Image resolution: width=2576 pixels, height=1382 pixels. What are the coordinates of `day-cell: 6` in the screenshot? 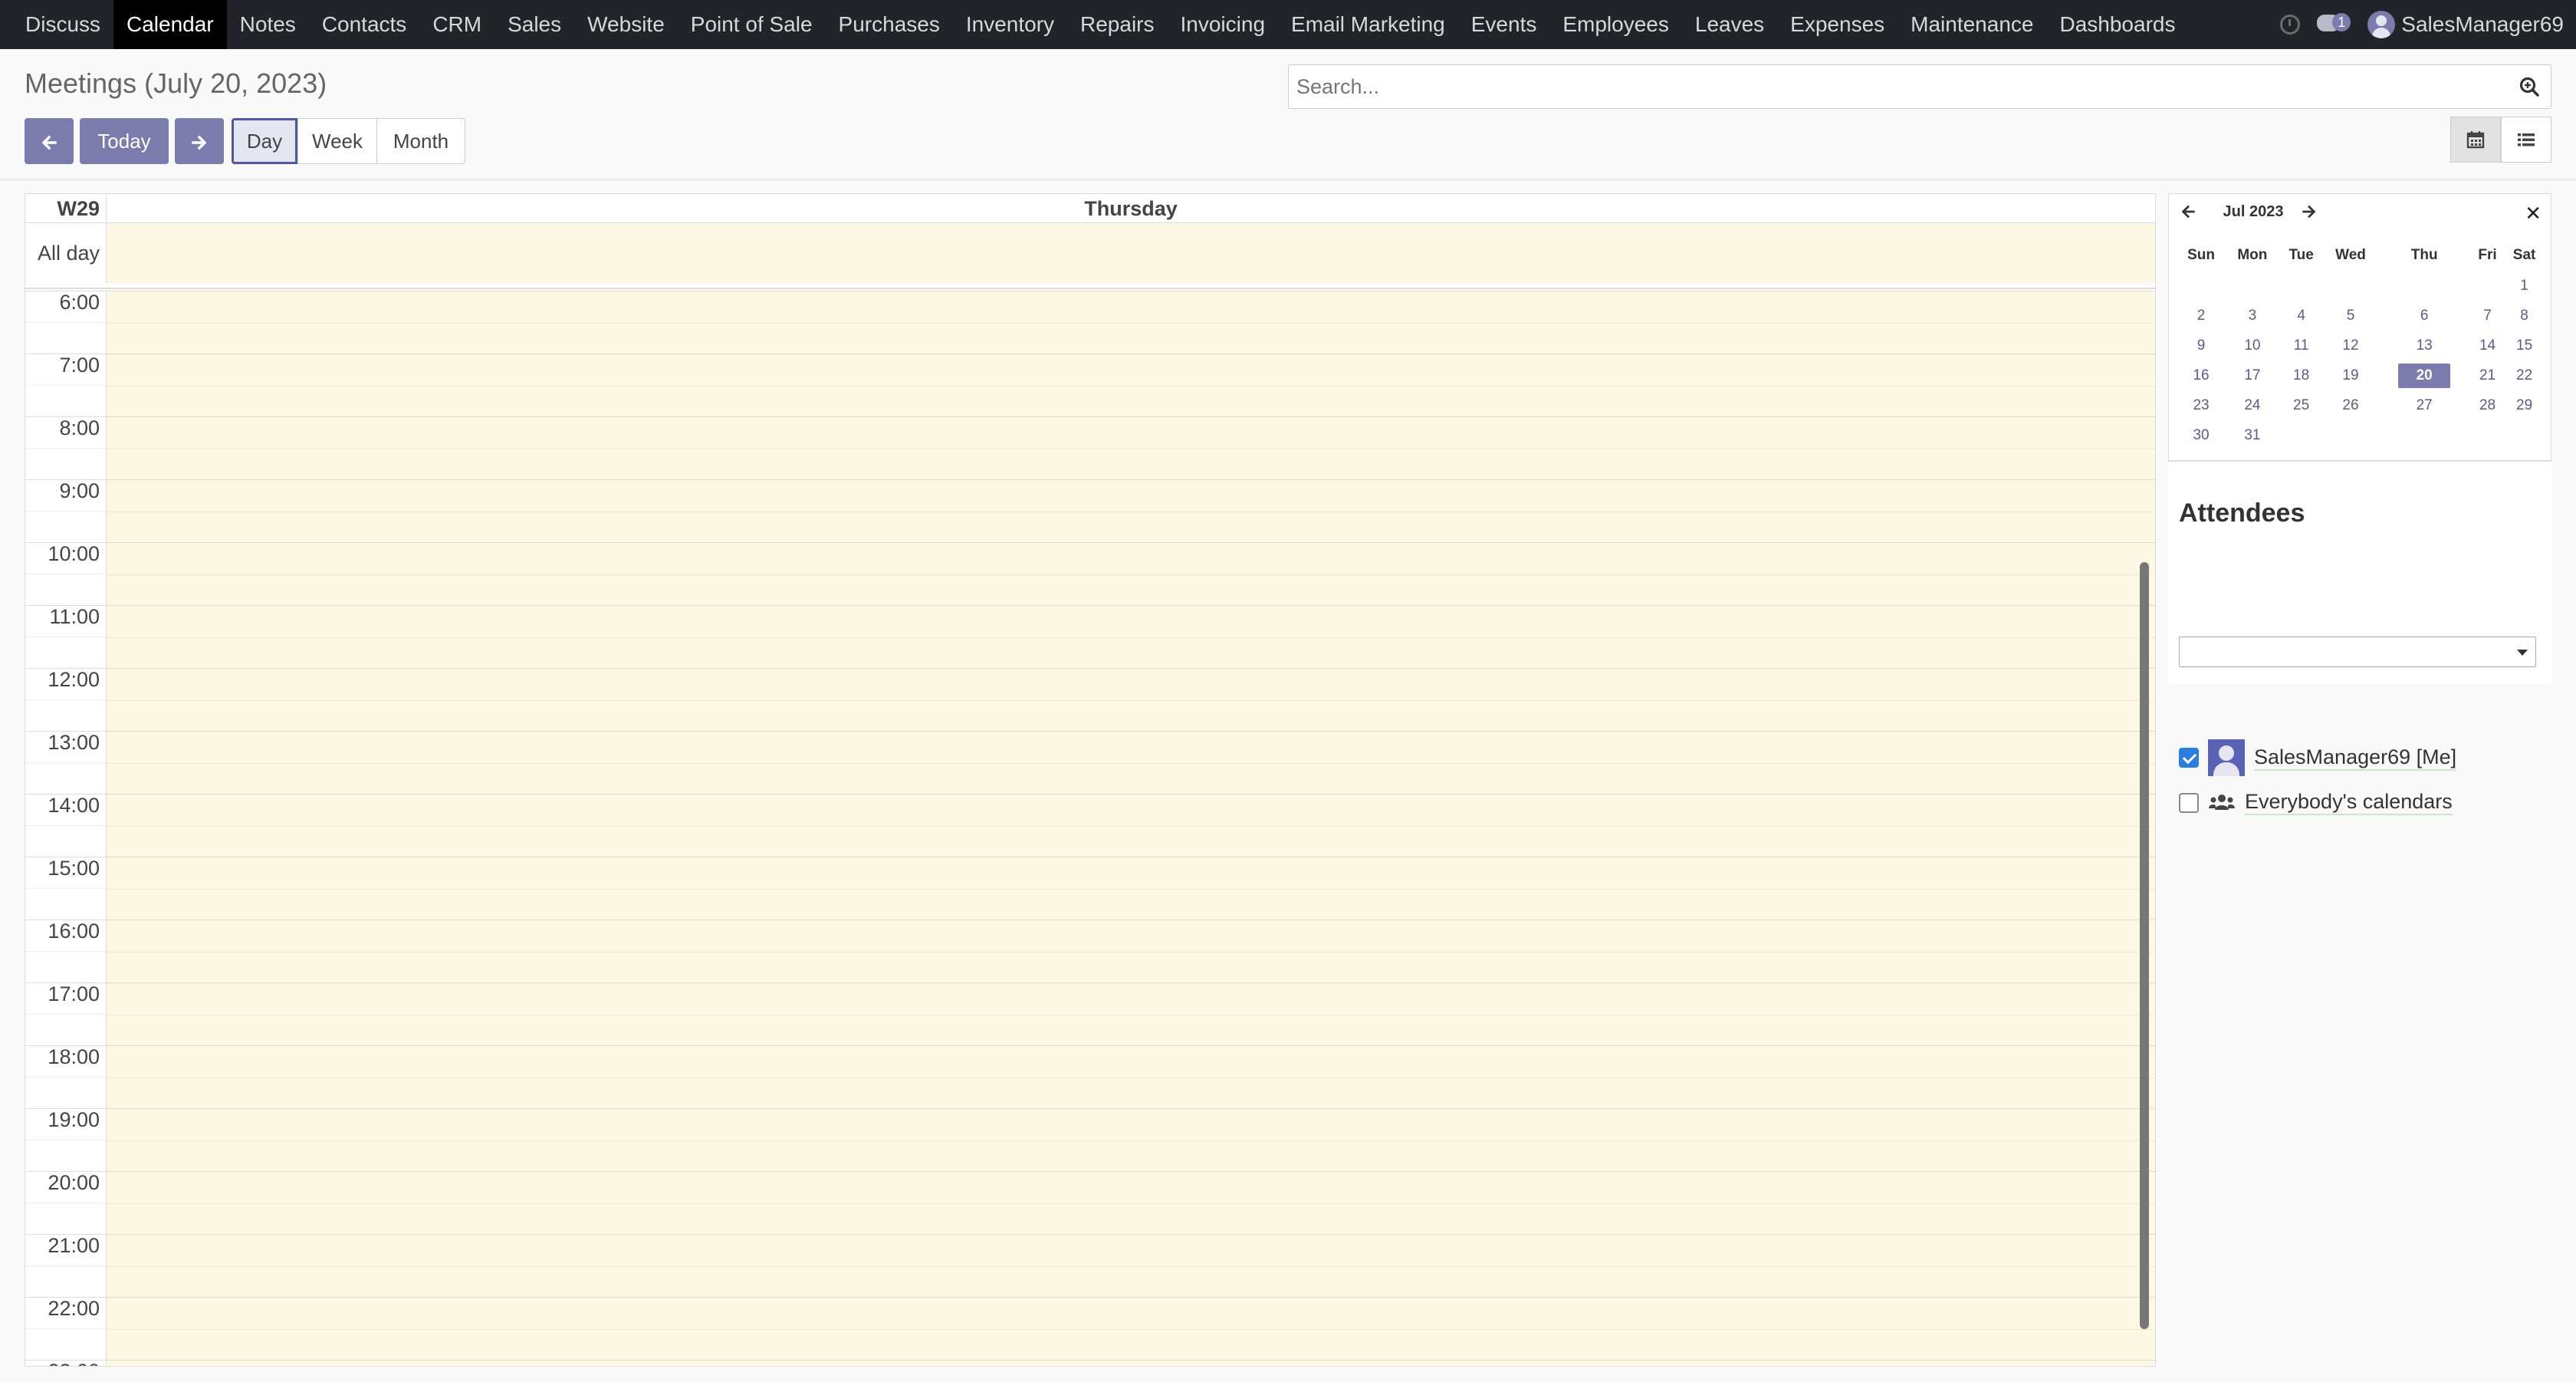 It's located at (2423, 316).